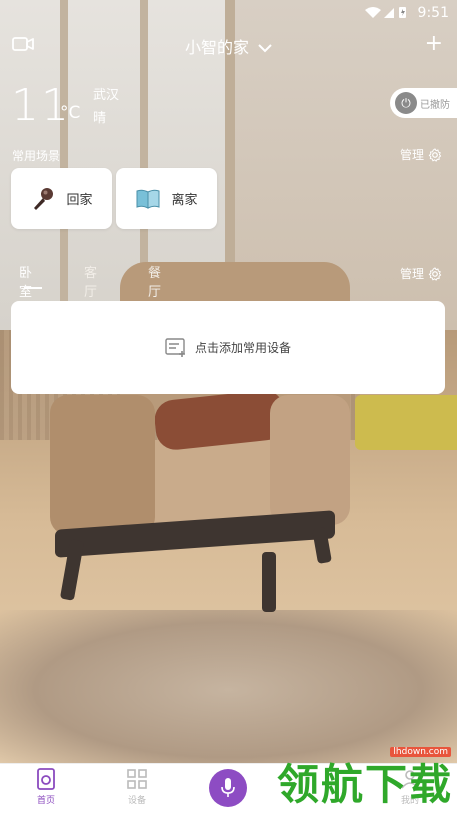  Describe the element at coordinates (166, 198) in the screenshot. I see `scene-card-leave: 离家` at that location.